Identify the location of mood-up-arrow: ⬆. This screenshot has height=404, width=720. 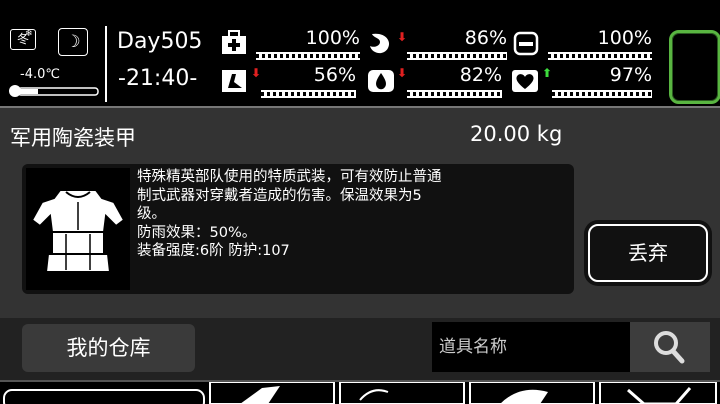
(547, 73).